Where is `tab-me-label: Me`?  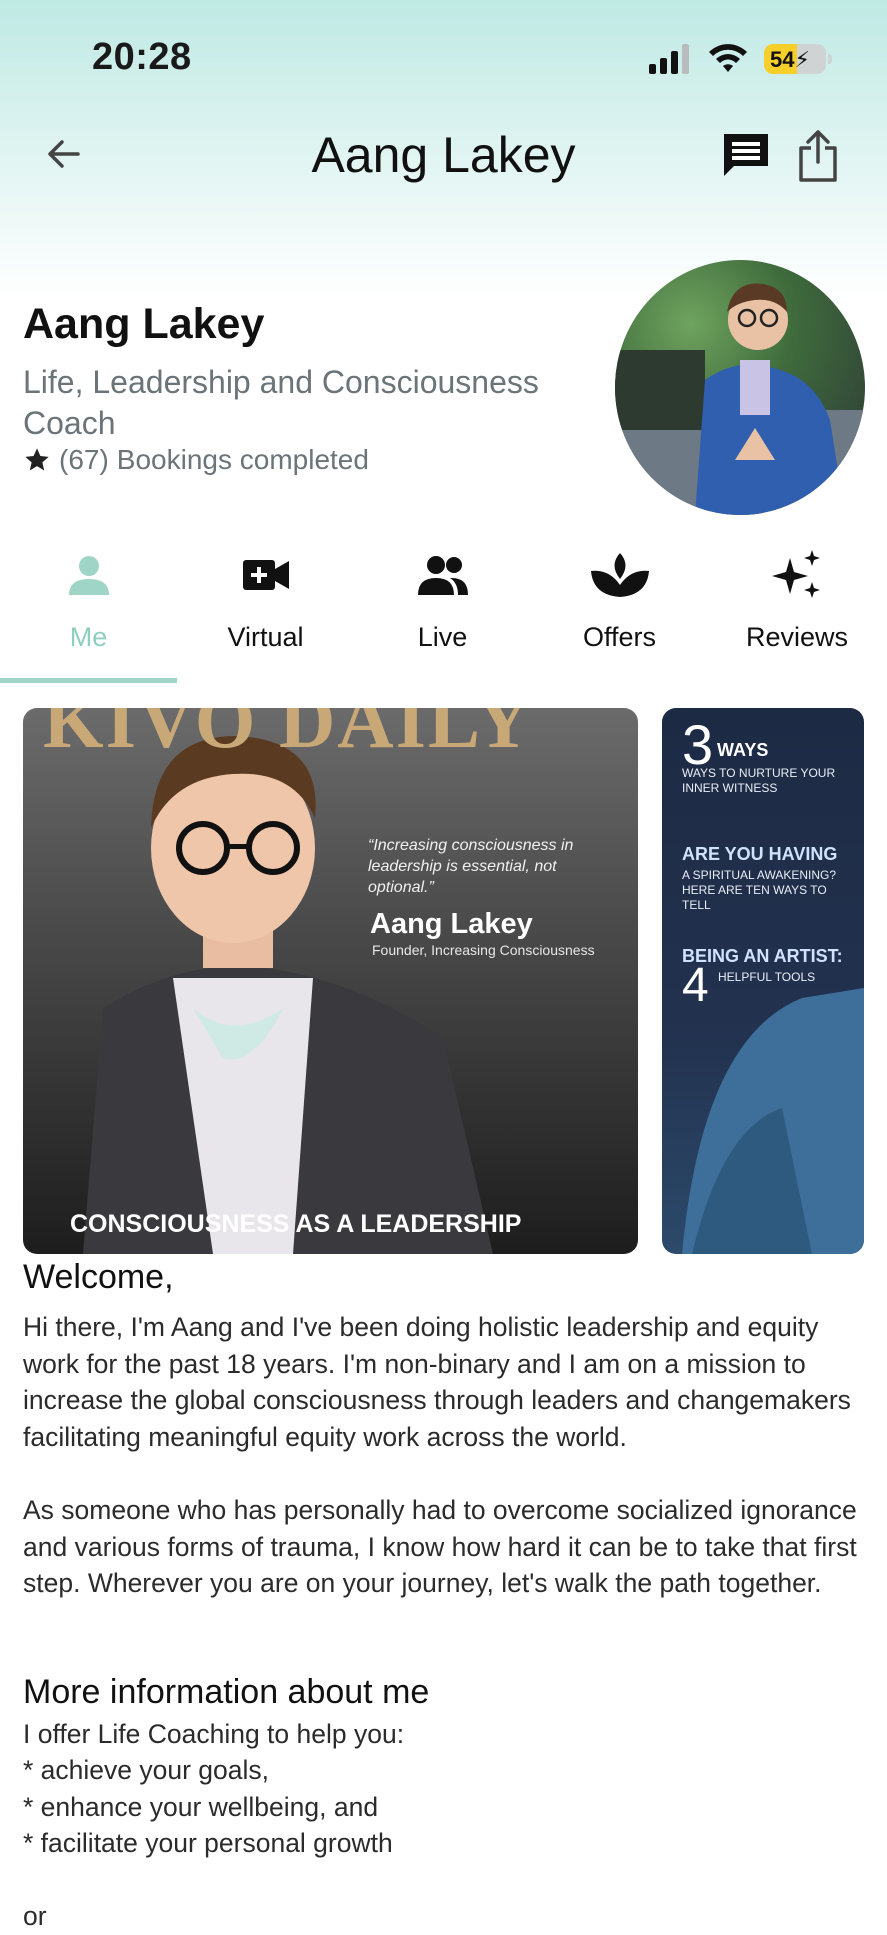 tab-me-label: Me is located at coordinates (88, 637).